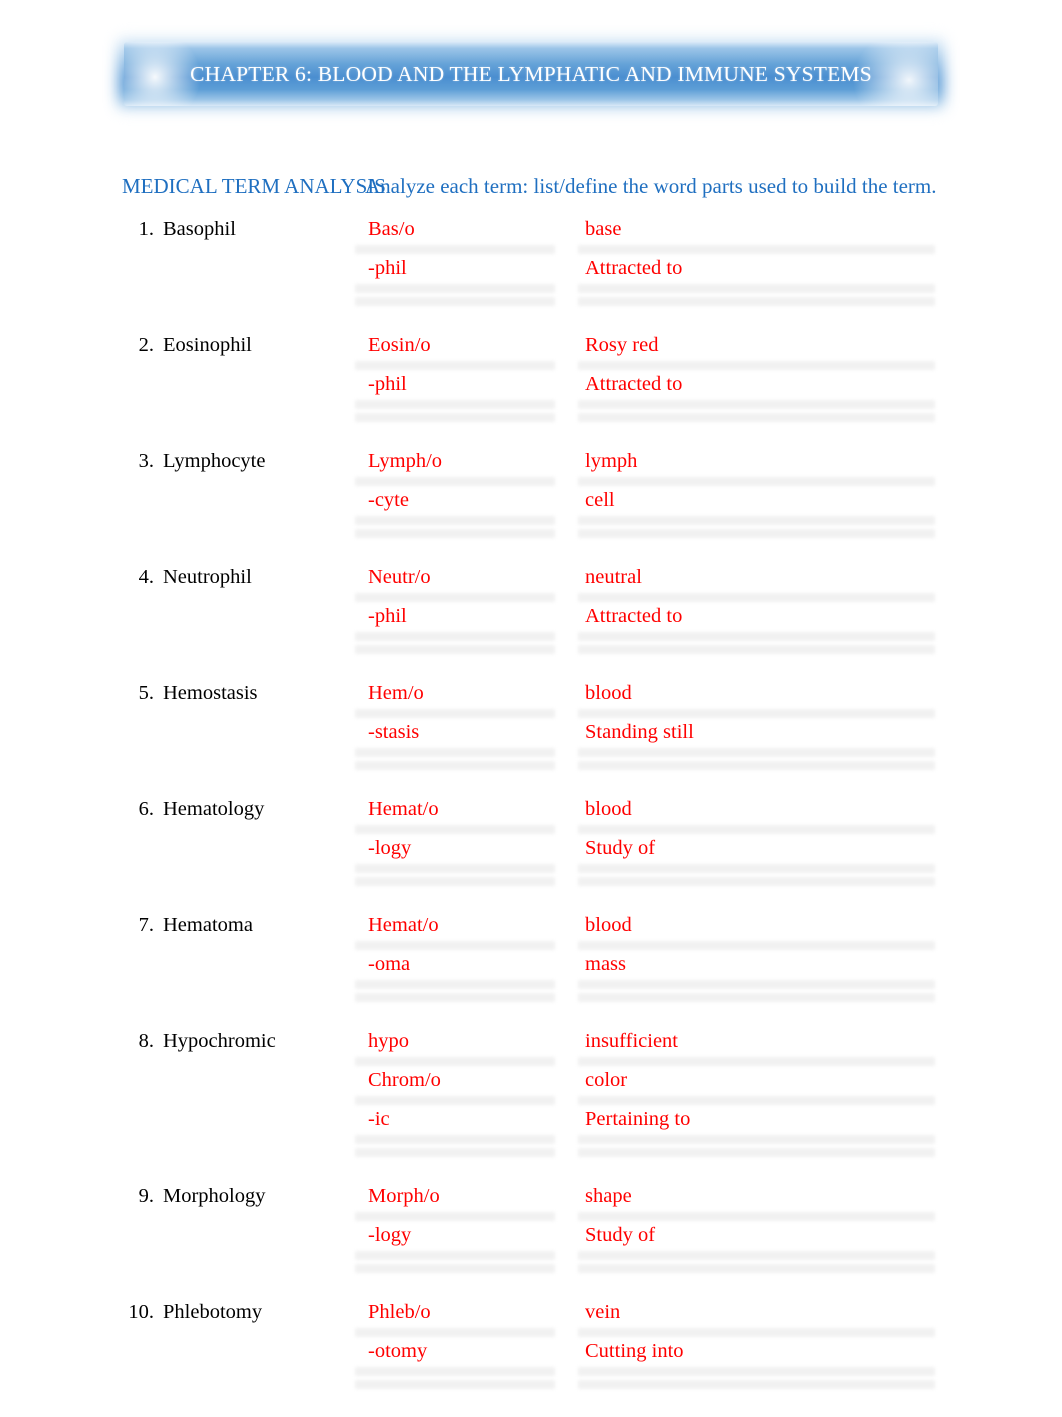 This screenshot has height=1417, width=1062. Describe the element at coordinates (637, 1119) in the screenshot. I see `meaning-answer: Pertaining to` at that location.